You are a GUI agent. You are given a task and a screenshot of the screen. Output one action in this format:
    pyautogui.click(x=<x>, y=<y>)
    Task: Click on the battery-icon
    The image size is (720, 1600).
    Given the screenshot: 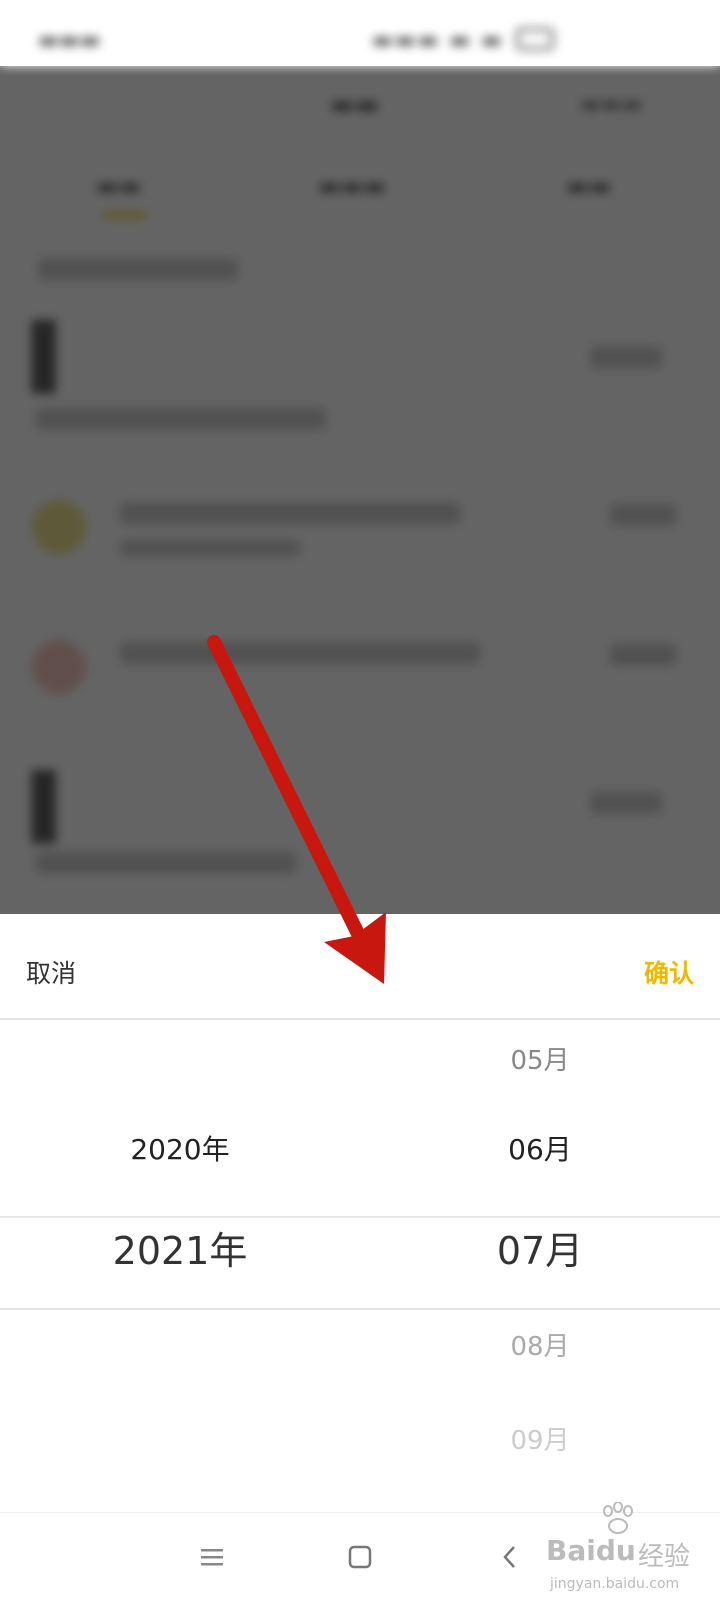 What is the action you would take?
    pyautogui.click(x=535, y=39)
    